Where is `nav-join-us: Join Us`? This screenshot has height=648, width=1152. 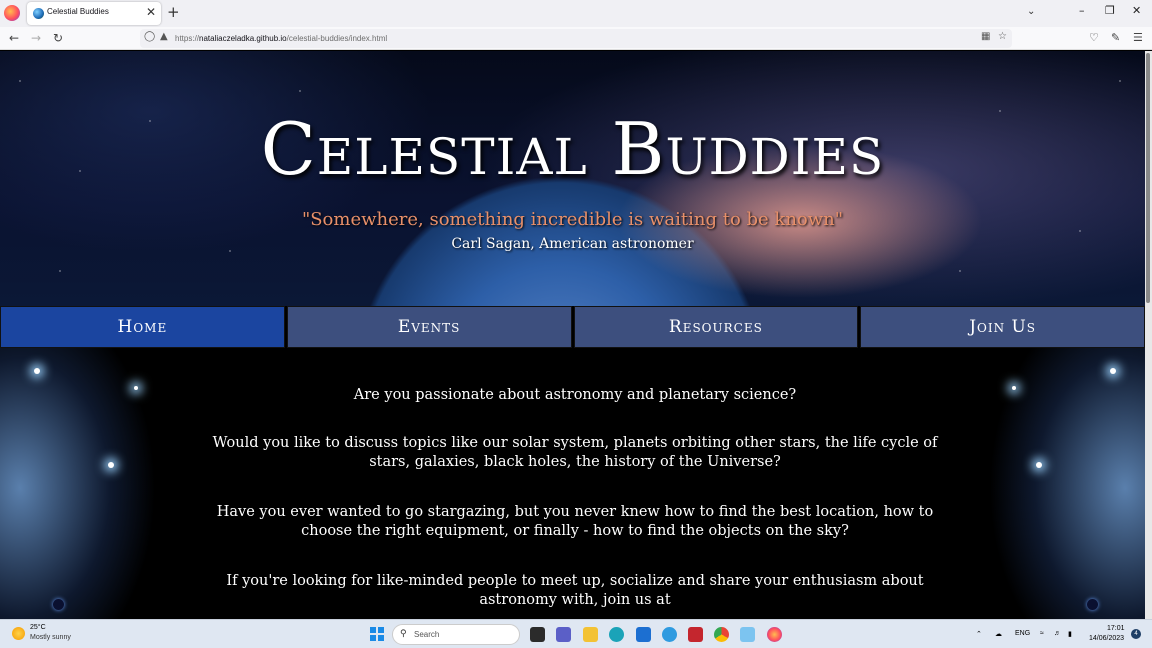 nav-join-us: Join Us is located at coordinates (1002, 327).